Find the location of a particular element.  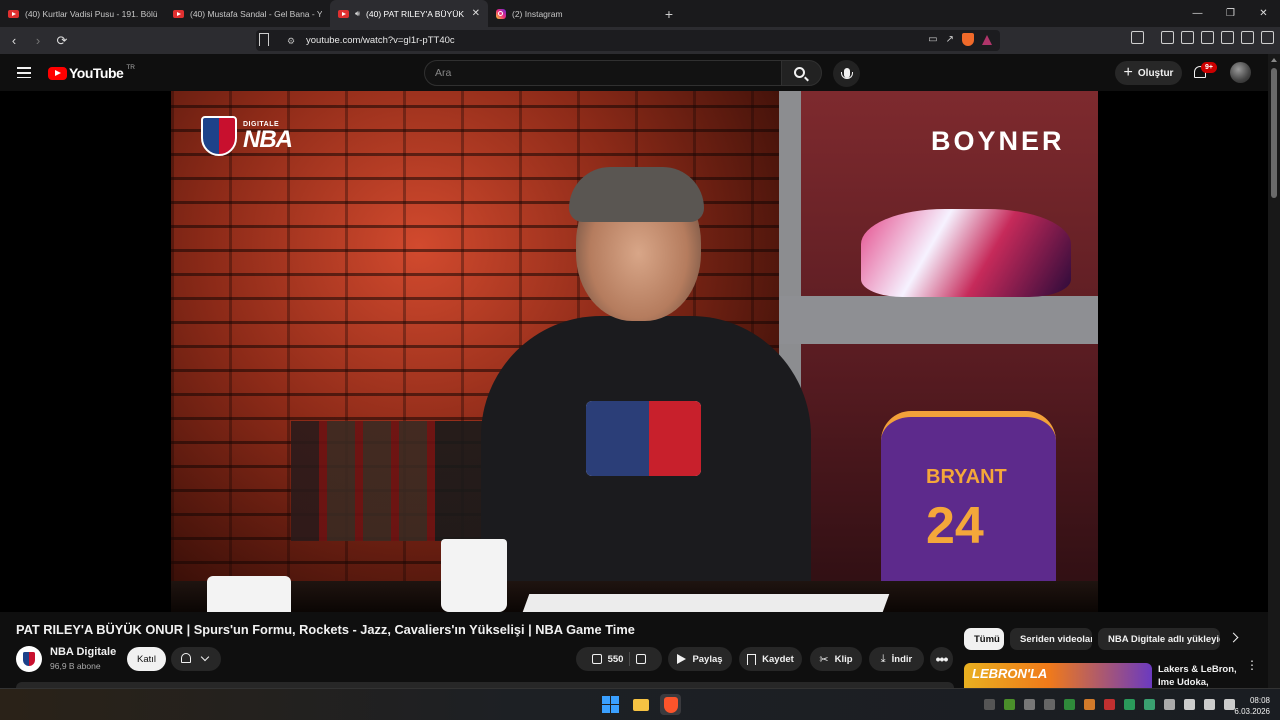

file-explorer-button is located at coordinates (640, 704).